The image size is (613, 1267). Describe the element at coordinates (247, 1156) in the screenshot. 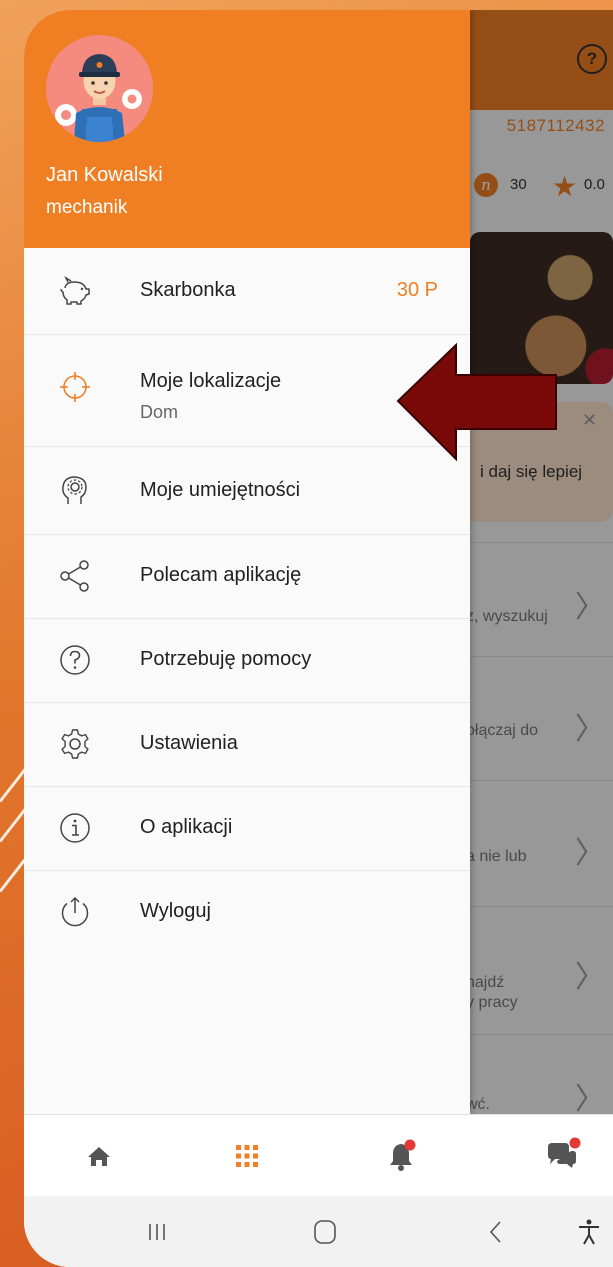

I see `grid-icon` at that location.